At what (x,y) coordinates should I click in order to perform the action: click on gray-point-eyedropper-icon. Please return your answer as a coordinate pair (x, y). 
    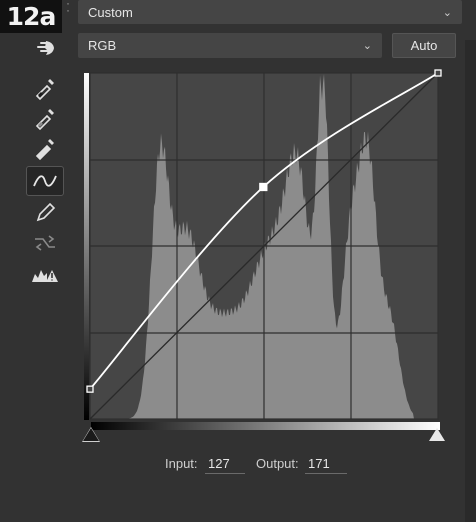
    Looking at the image, I should click on (45, 118).